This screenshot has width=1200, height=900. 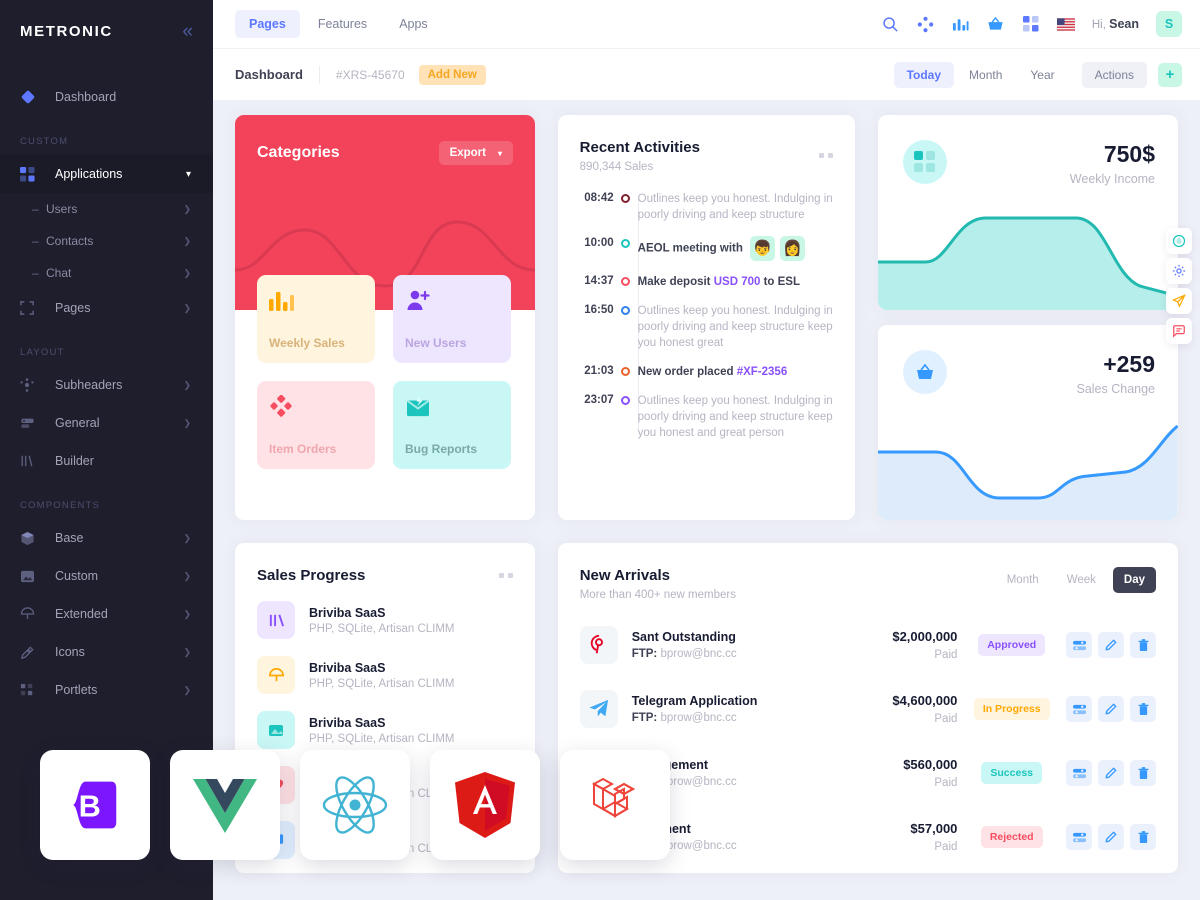 What do you see at coordinates (267, 24) in the screenshot?
I see `tab-pages: Pages` at bounding box center [267, 24].